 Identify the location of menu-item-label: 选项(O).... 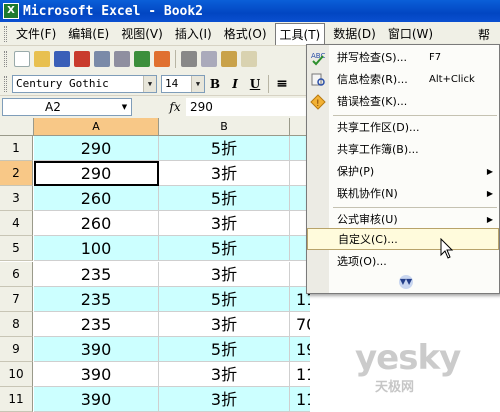
(362, 261).